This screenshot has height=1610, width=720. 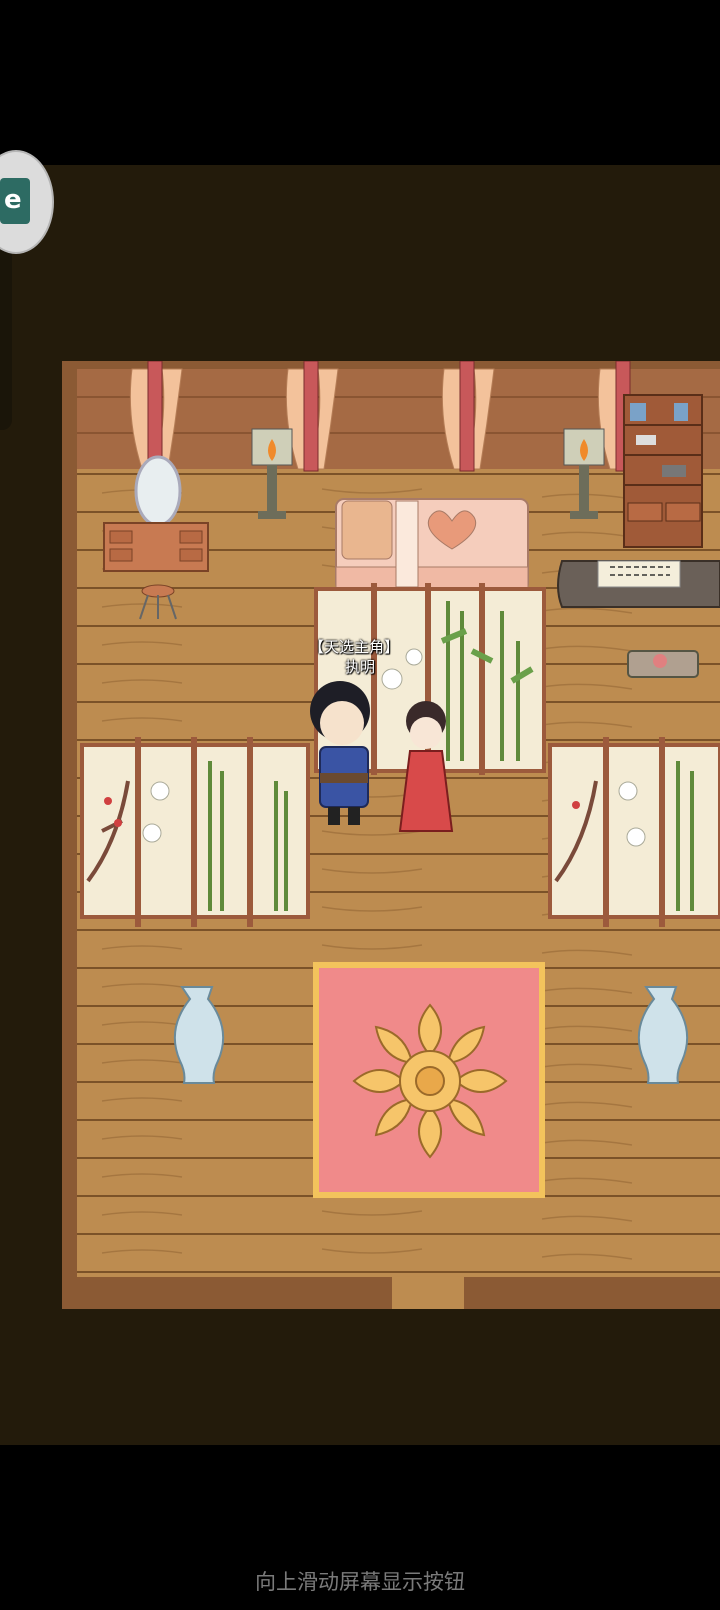 What do you see at coordinates (359, 667) in the screenshot?
I see `character-name-label: 执明` at bounding box center [359, 667].